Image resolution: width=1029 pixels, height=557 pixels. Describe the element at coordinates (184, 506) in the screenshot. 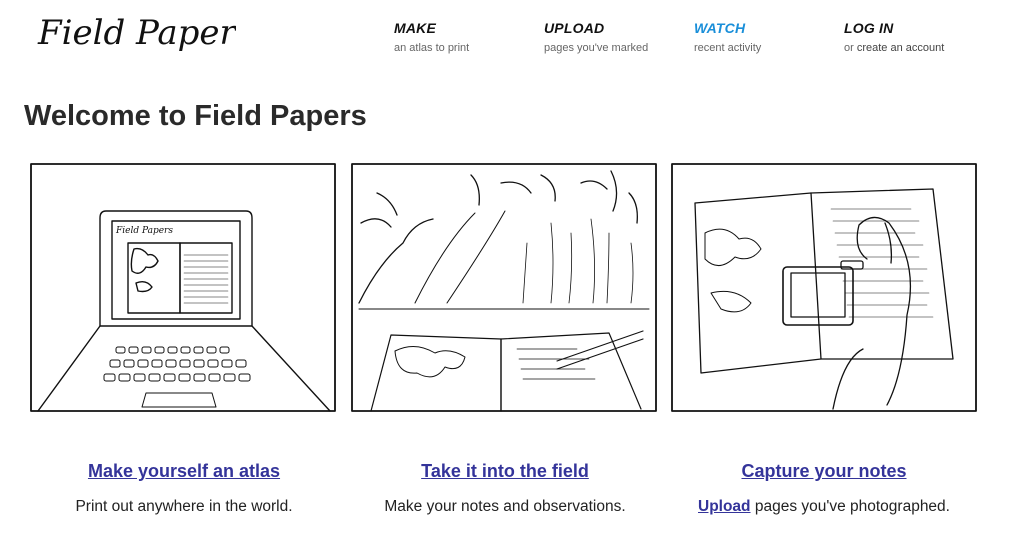

I see `make-atlas-text: Print out anywhere in the world.` at that location.